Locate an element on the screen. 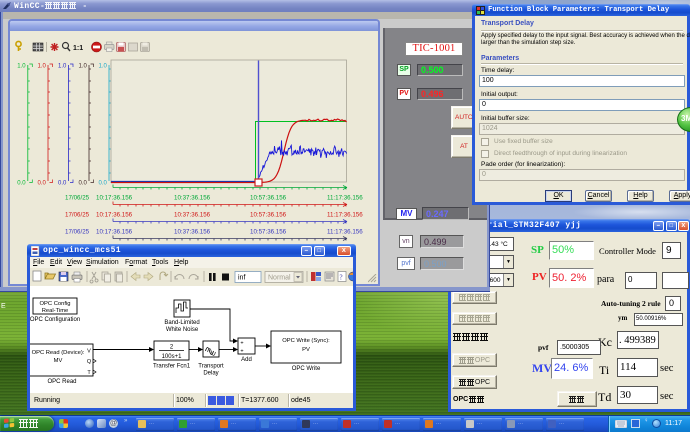  svg-text: MV is located at coordinates (58, 361).